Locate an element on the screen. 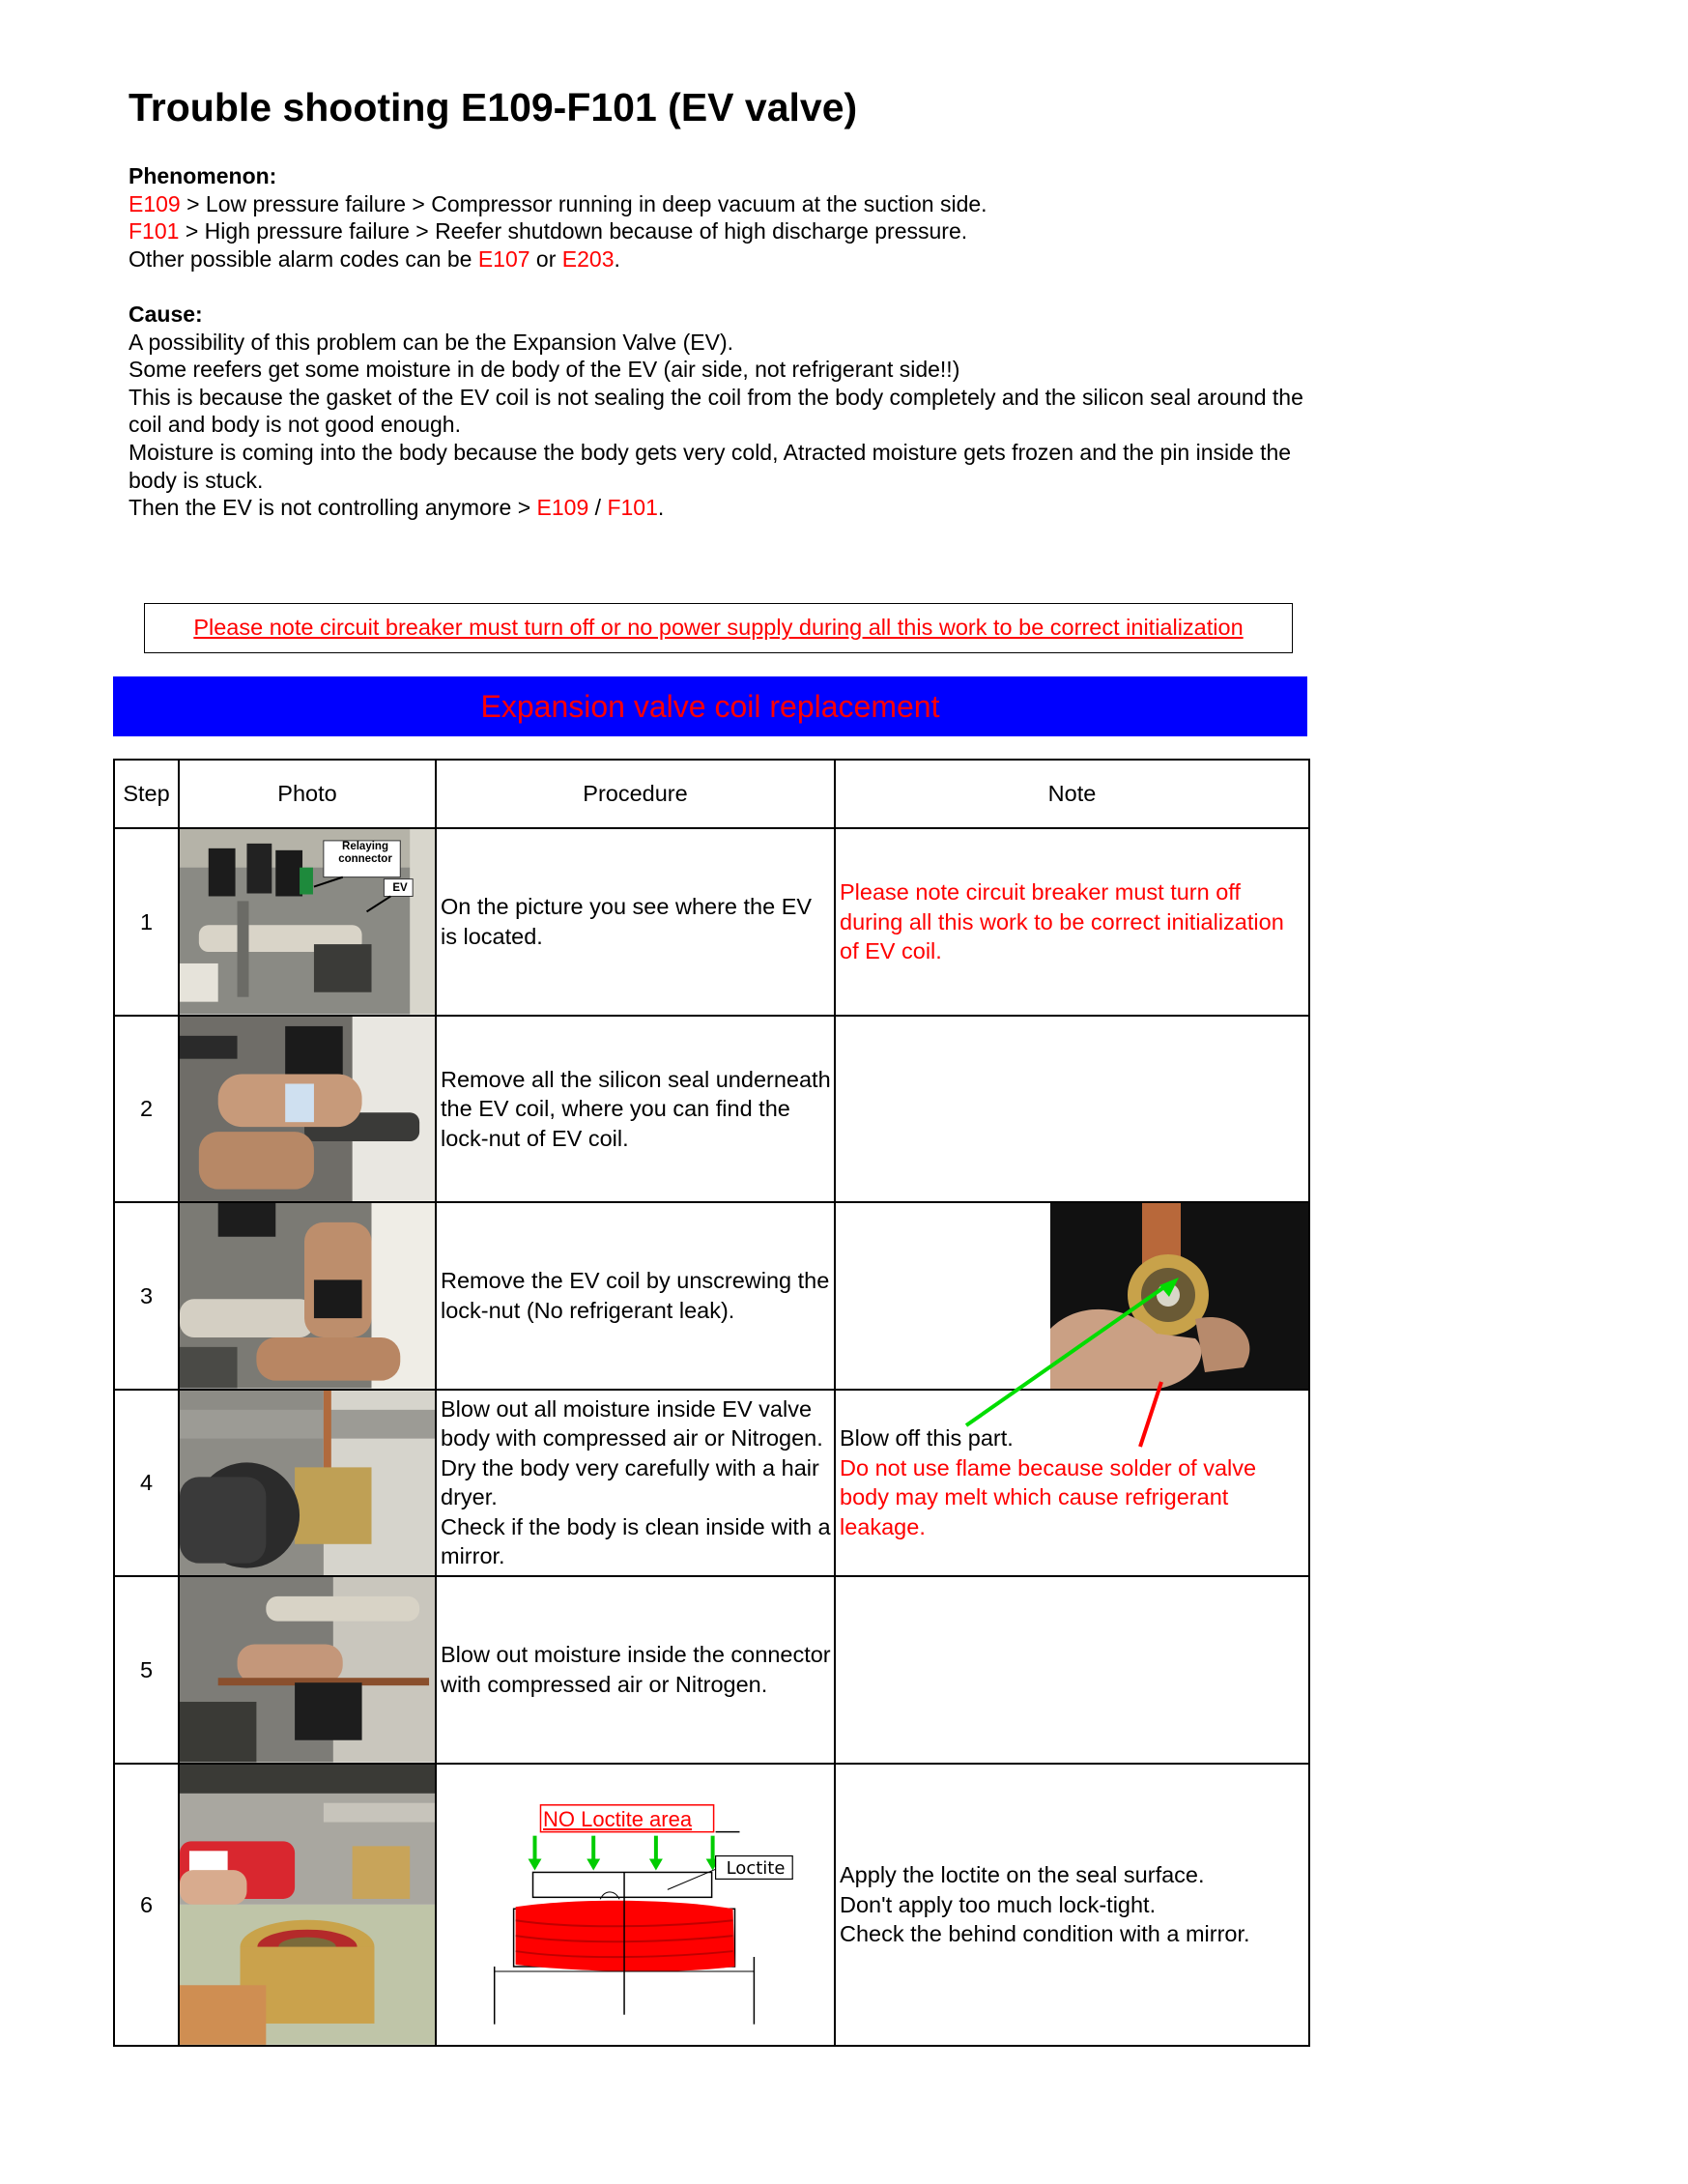 This screenshot has width=1688, height=2184. cause-text: . is located at coordinates (661, 508).